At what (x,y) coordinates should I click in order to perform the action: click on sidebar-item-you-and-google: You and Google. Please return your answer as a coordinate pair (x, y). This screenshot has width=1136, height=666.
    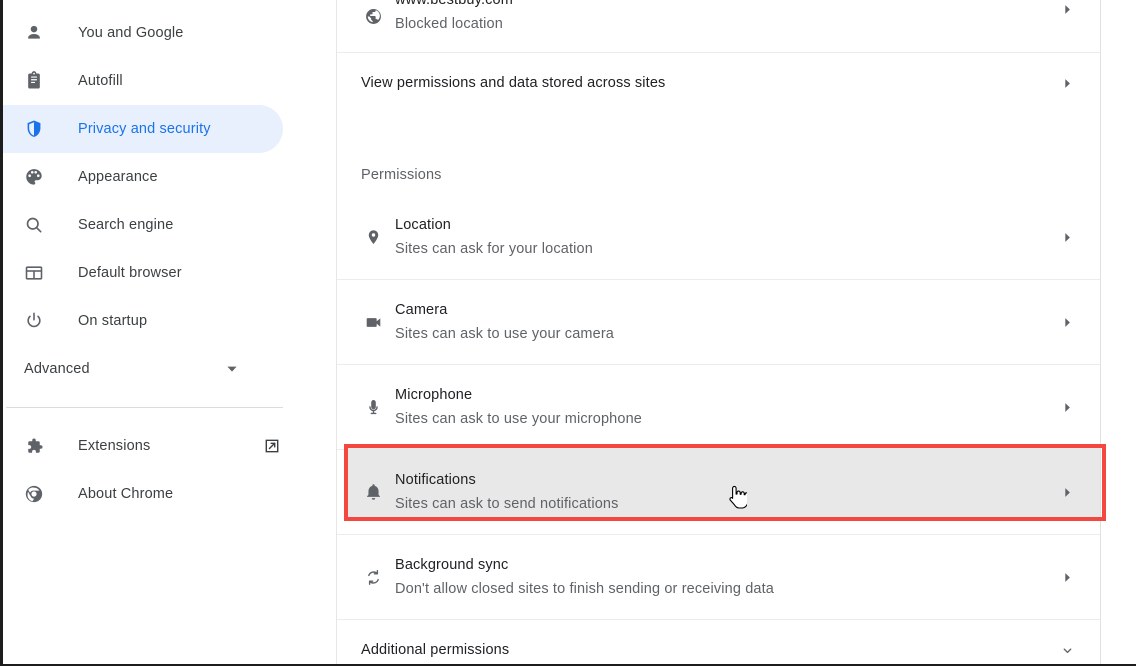
    Looking at the image, I should click on (141, 33).